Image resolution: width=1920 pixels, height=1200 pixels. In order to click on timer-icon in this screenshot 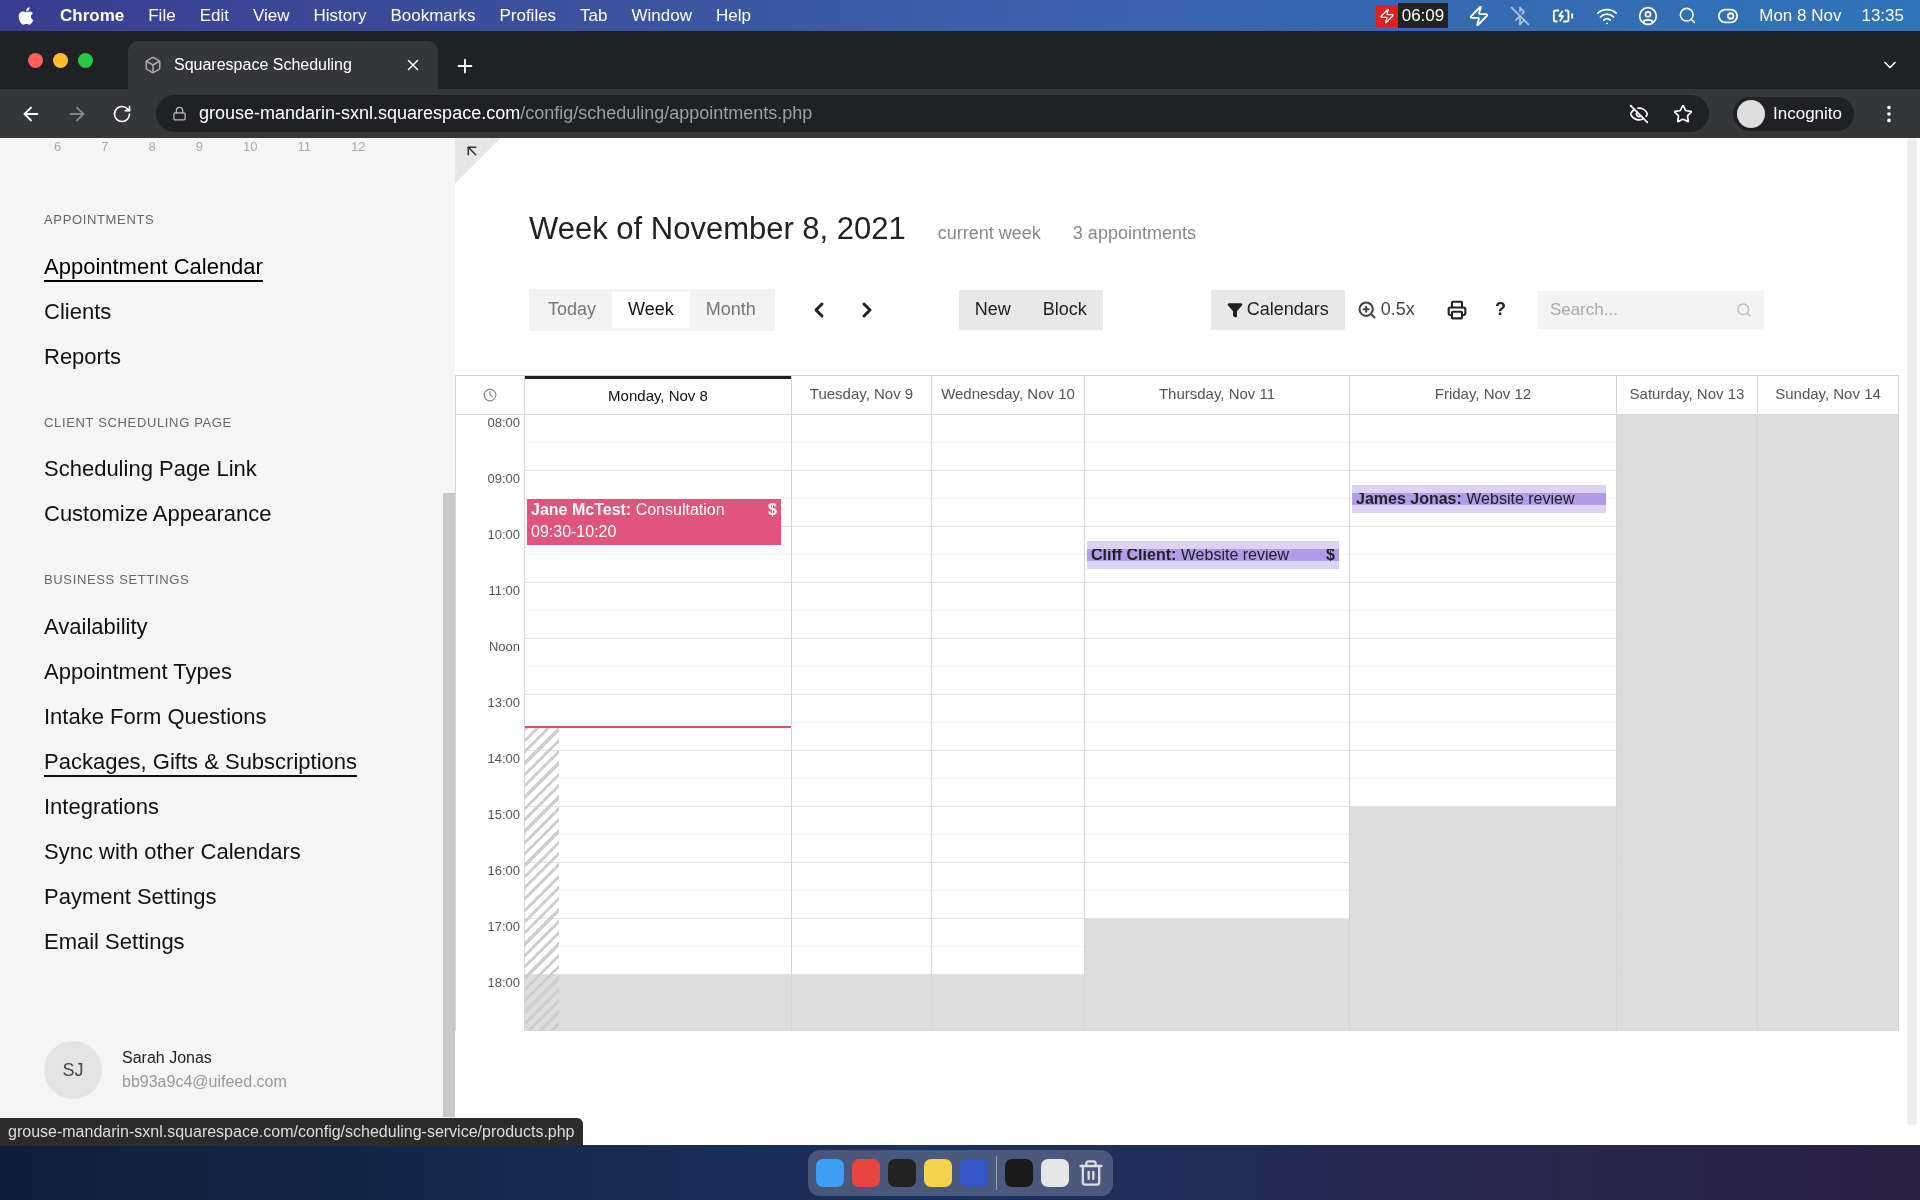, I will do `click(1386, 15)`.